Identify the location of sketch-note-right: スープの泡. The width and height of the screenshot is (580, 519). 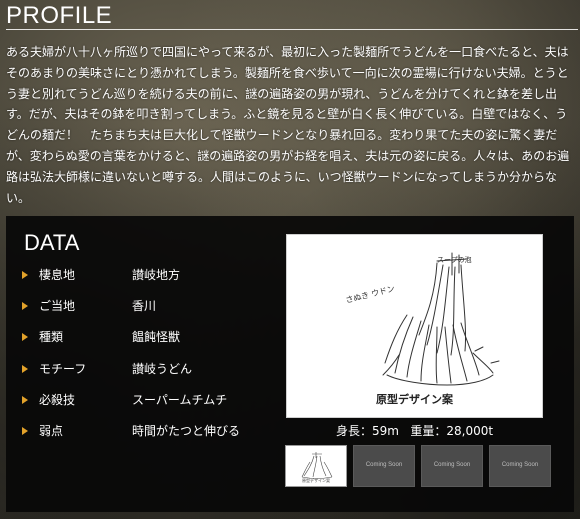
(454, 260).